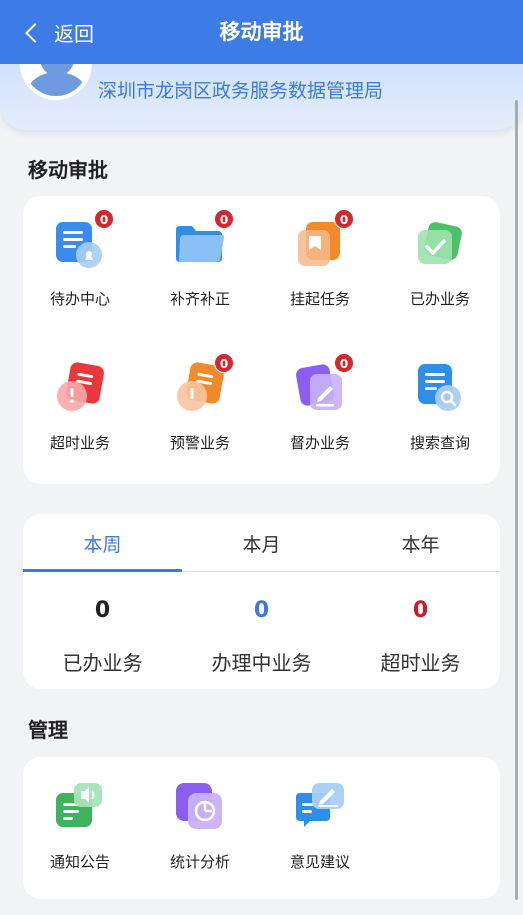 The image size is (523, 915). What do you see at coordinates (68, 170) in the screenshot?
I see `section-title-approval: 移动审批` at bounding box center [68, 170].